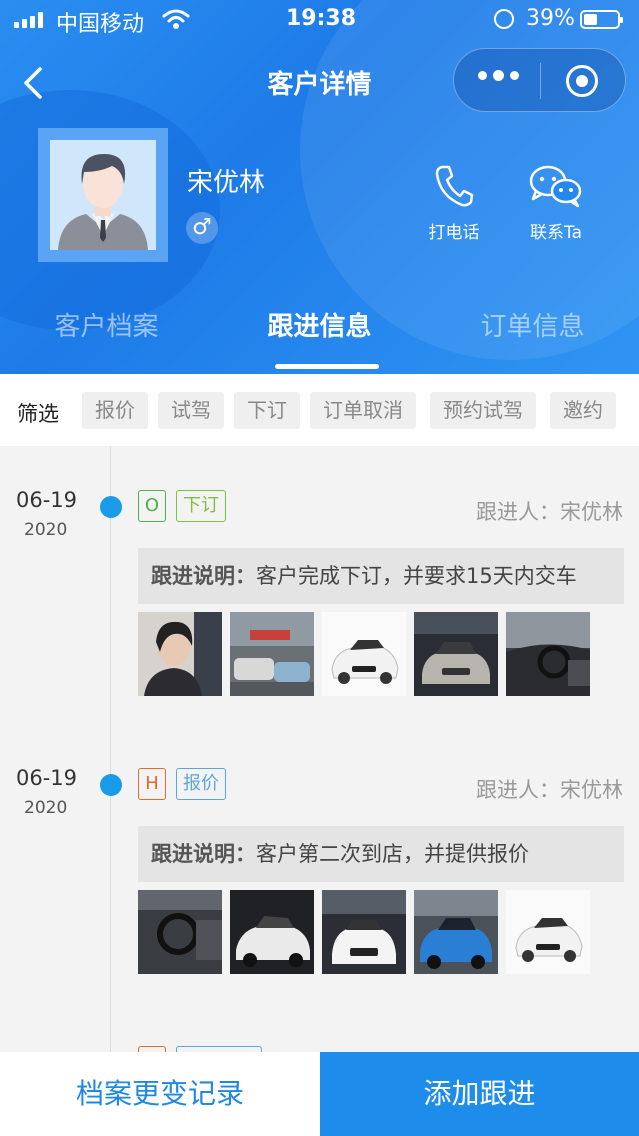 This screenshot has width=639, height=1136. I want to click on timeline-line, so click(110, 751).